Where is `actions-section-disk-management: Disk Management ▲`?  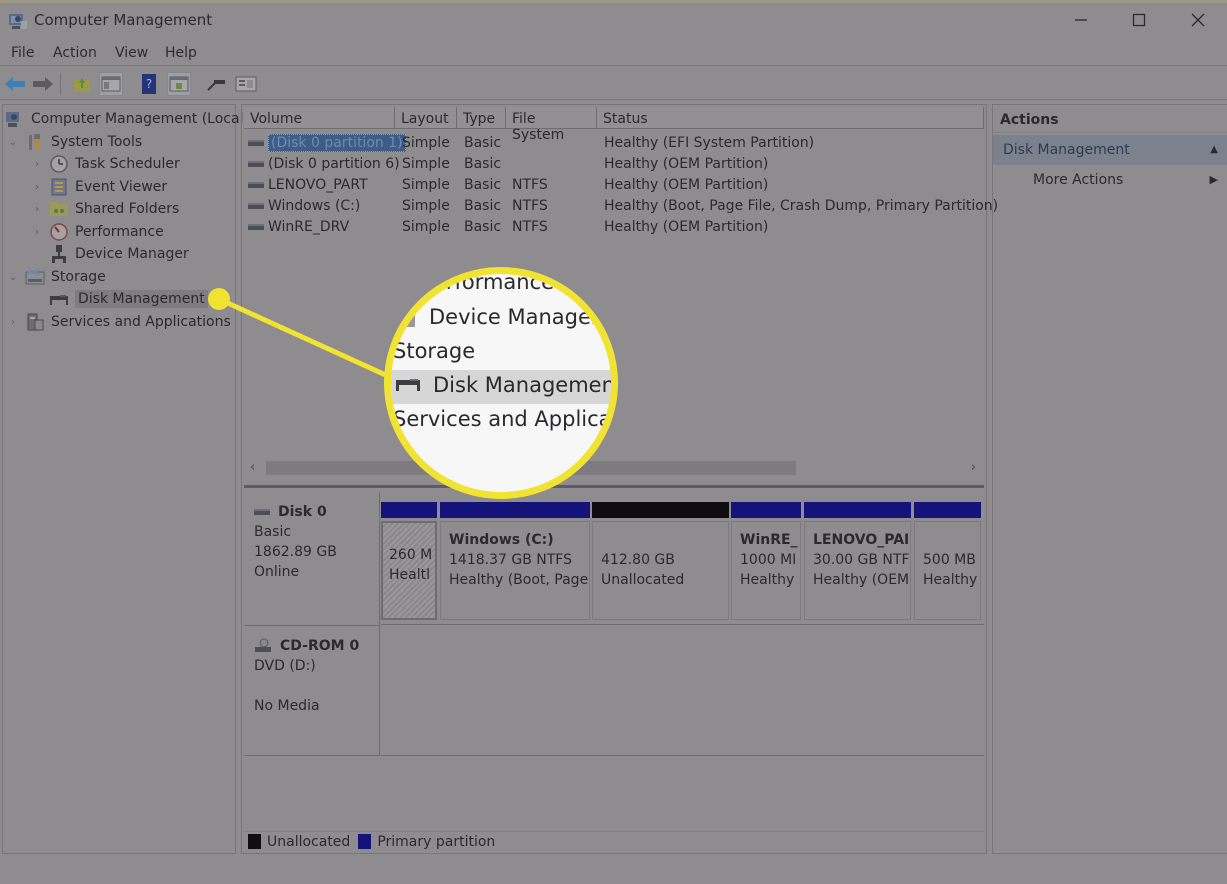
actions-section-disk-management: Disk Management ▲ is located at coordinates (1110, 150).